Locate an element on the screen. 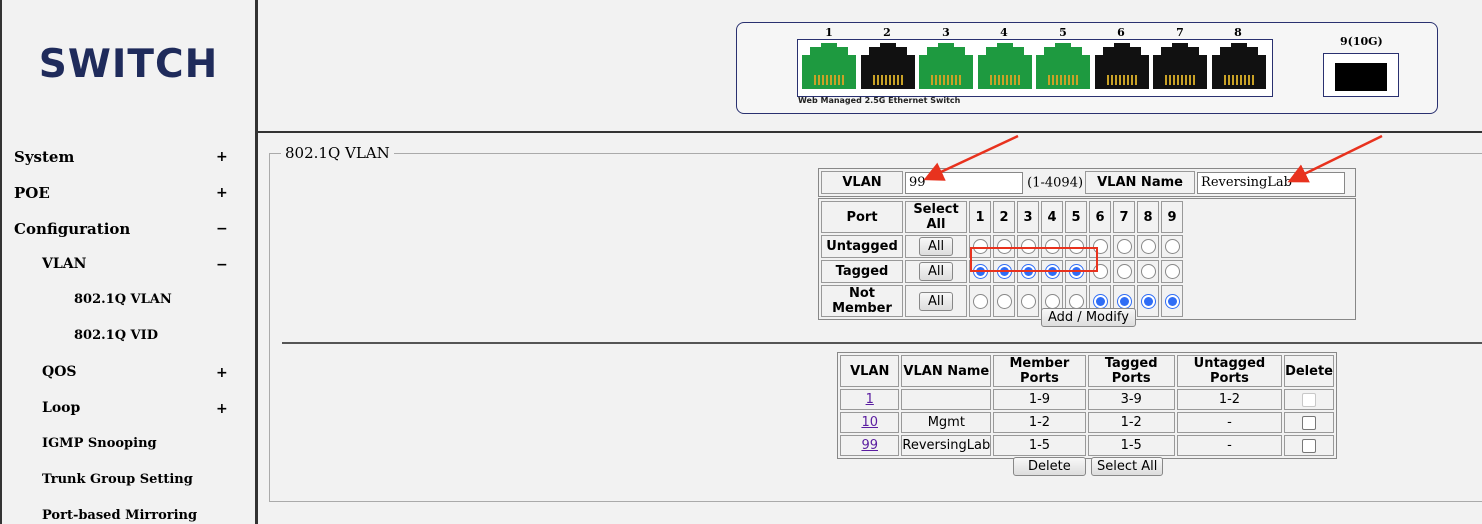 The width and height of the screenshot is (1482, 524). port-number: 3 is located at coordinates (946, 32).